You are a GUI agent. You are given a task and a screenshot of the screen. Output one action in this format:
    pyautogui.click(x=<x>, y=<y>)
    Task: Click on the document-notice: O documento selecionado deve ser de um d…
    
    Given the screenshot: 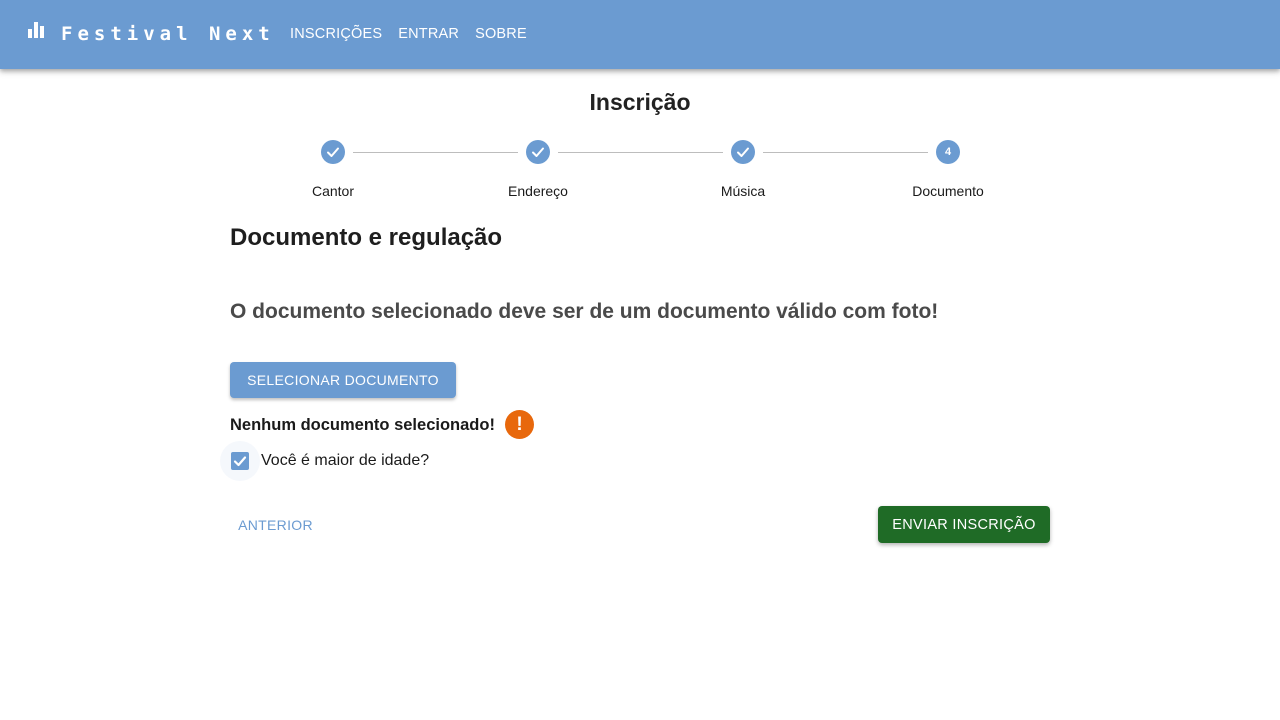 What is the action you would take?
    pyautogui.click(x=584, y=311)
    